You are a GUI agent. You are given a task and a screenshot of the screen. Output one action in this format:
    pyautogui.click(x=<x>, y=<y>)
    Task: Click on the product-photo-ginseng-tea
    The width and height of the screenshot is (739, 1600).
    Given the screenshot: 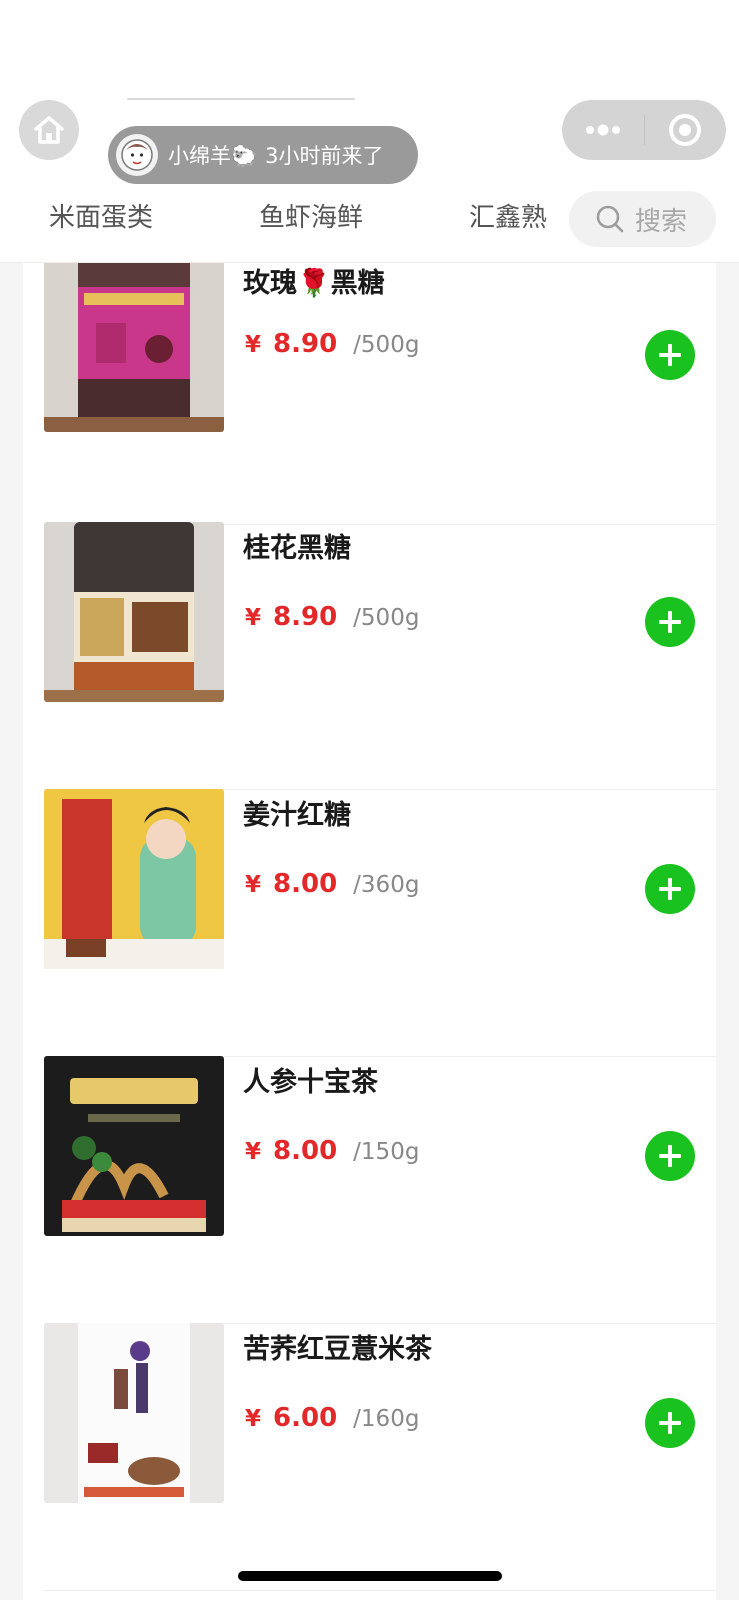 What is the action you would take?
    pyautogui.click(x=134, y=1146)
    